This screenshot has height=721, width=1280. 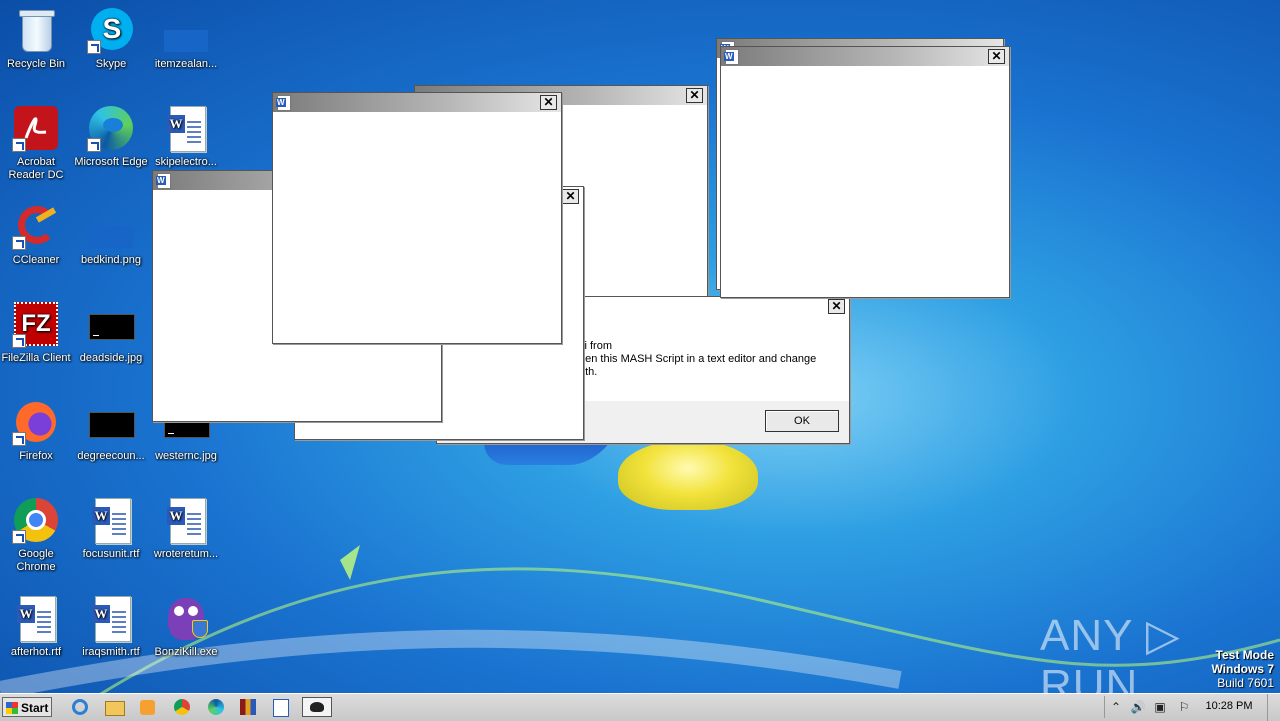 What do you see at coordinates (1184, 707) in the screenshot?
I see `action-center-flag-icon: ⚐` at bounding box center [1184, 707].